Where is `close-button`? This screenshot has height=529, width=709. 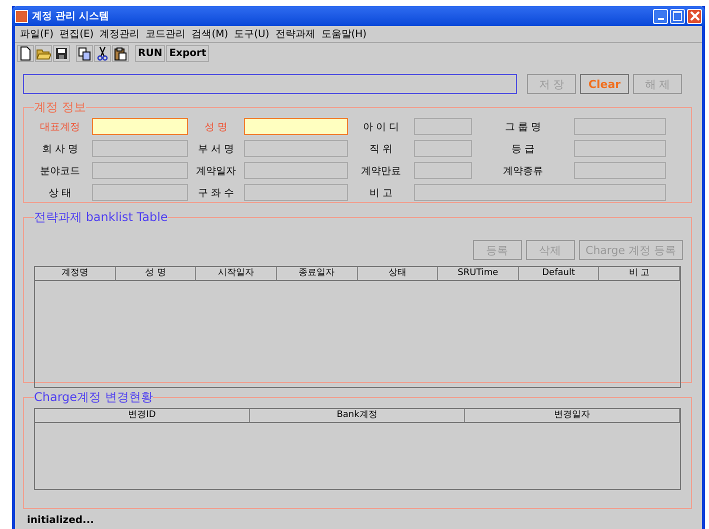
close-button is located at coordinates (694, 16).